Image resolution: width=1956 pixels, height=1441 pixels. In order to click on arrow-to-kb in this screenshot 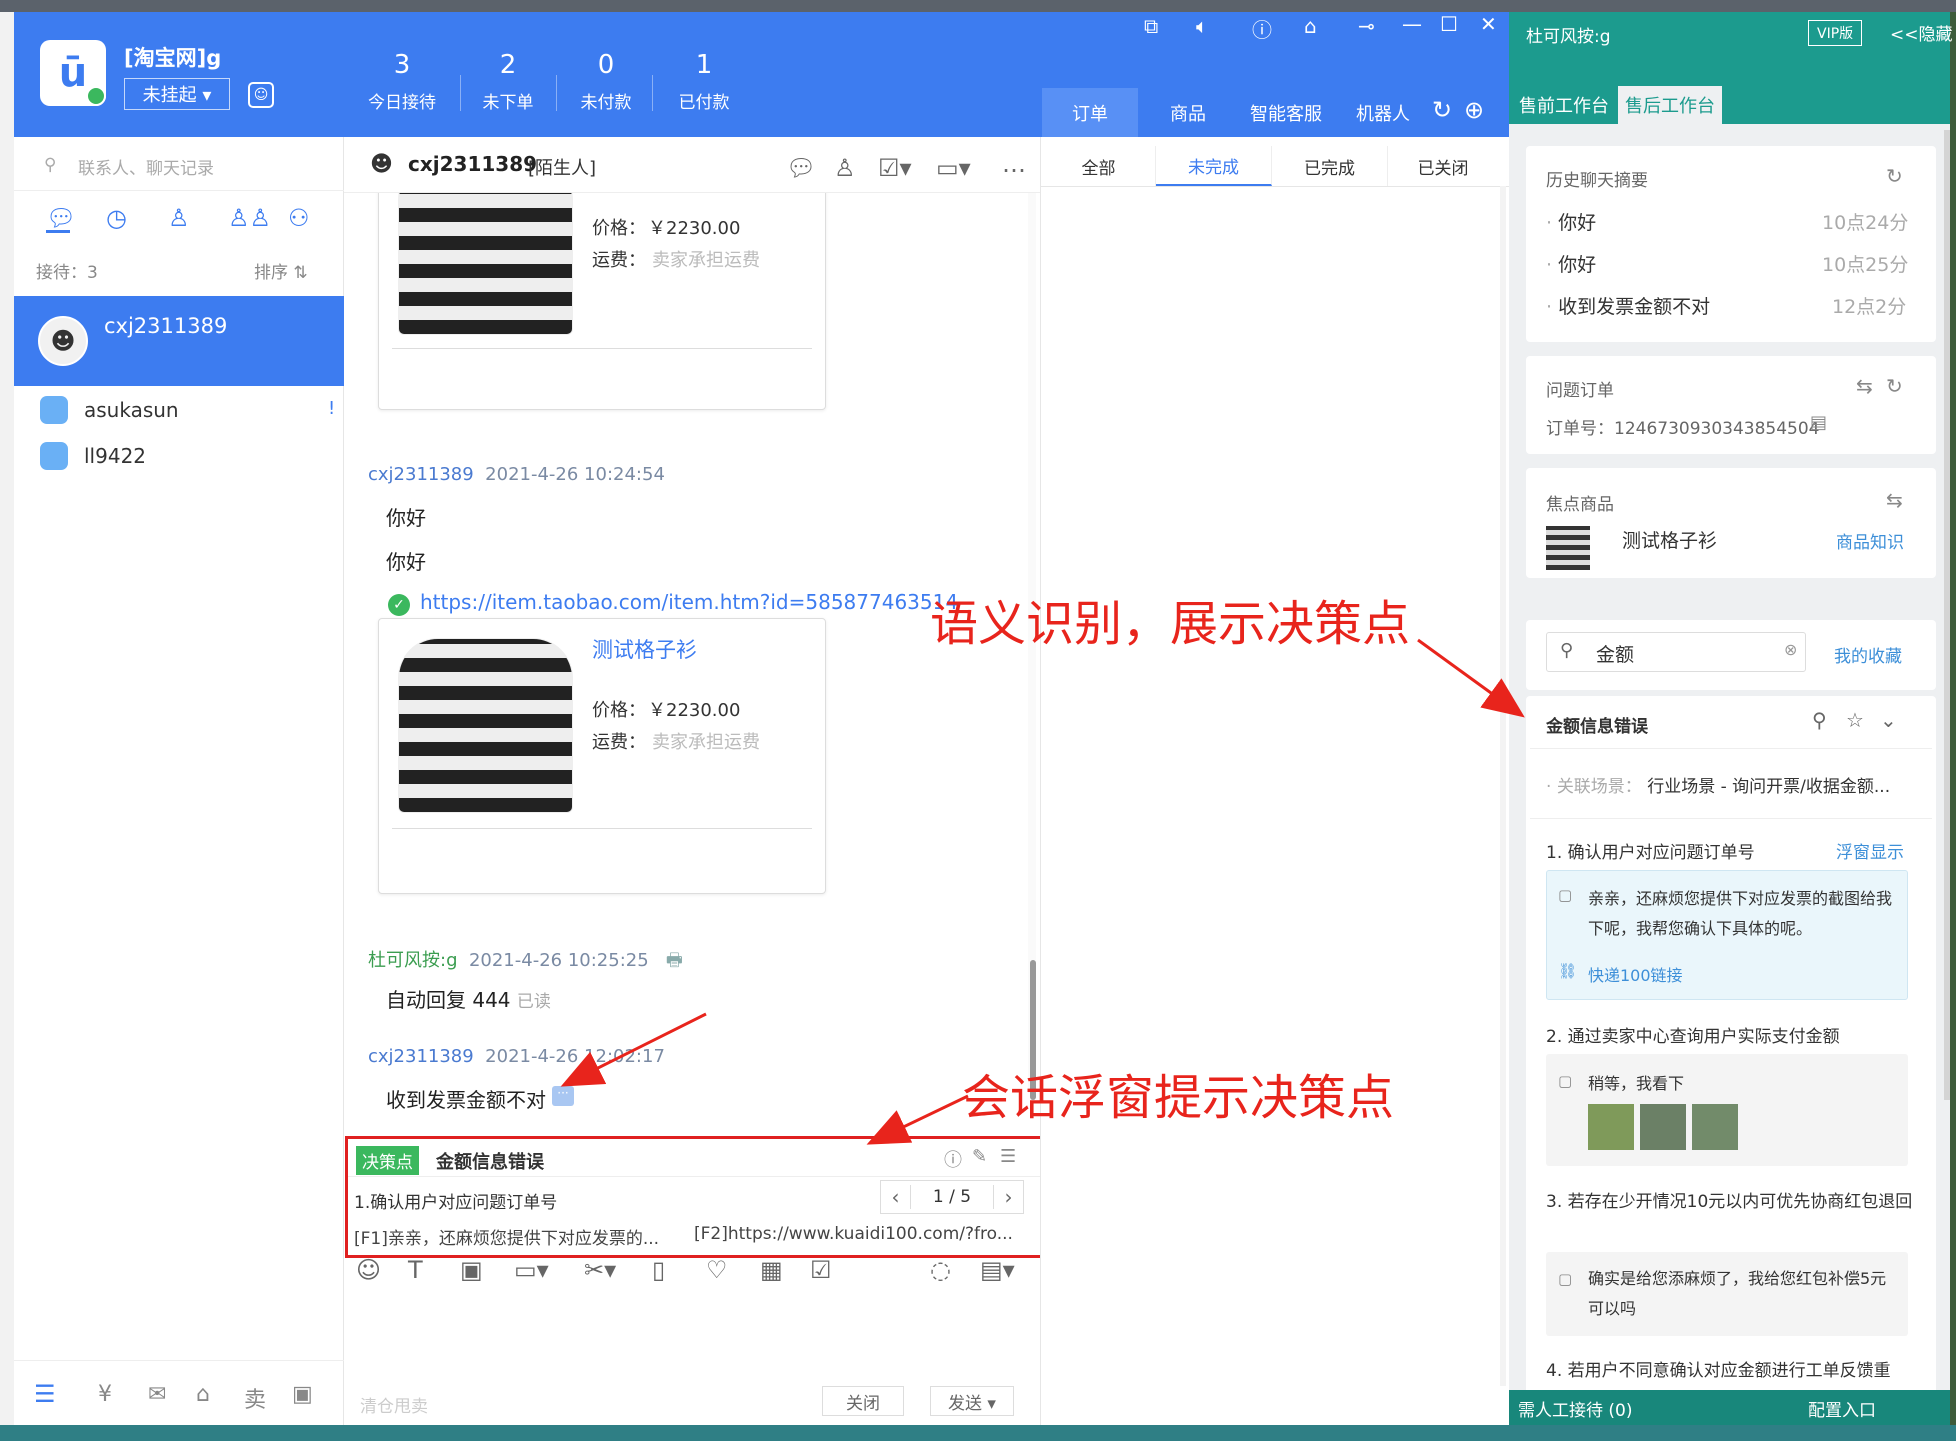, I will do `click(1471, 678)`.